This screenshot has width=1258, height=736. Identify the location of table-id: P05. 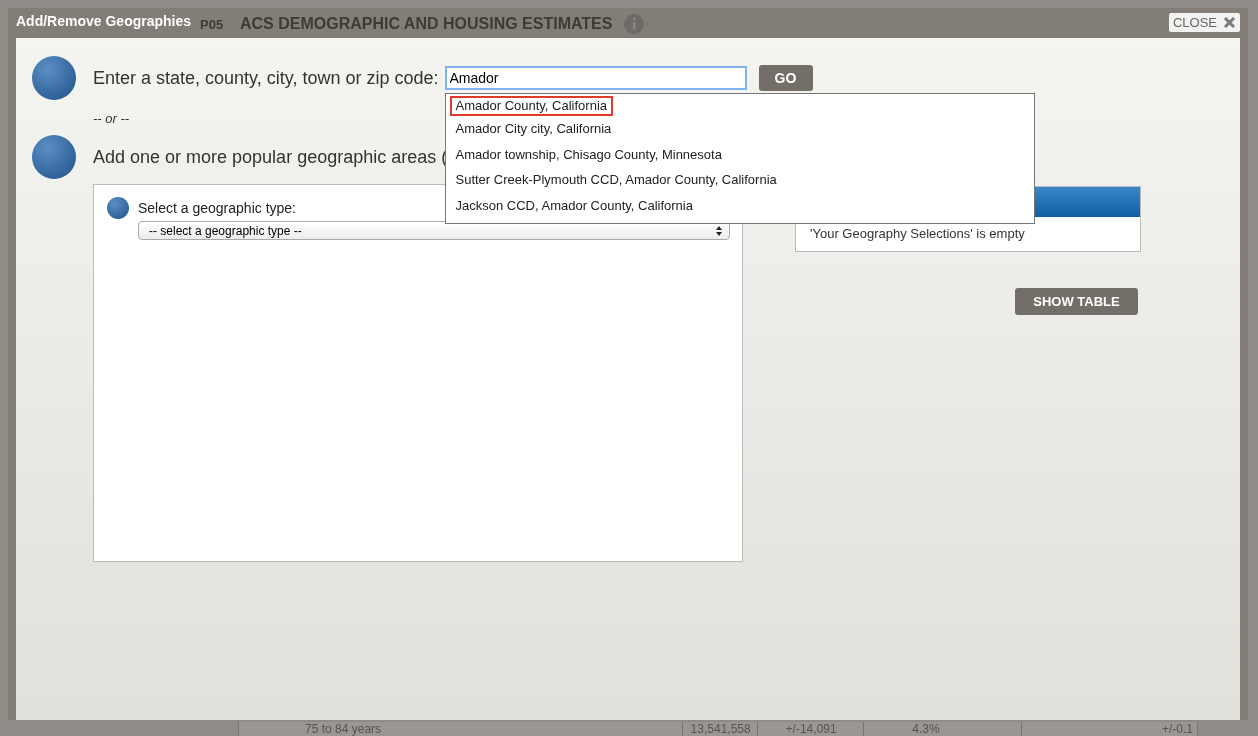
(212, 24).